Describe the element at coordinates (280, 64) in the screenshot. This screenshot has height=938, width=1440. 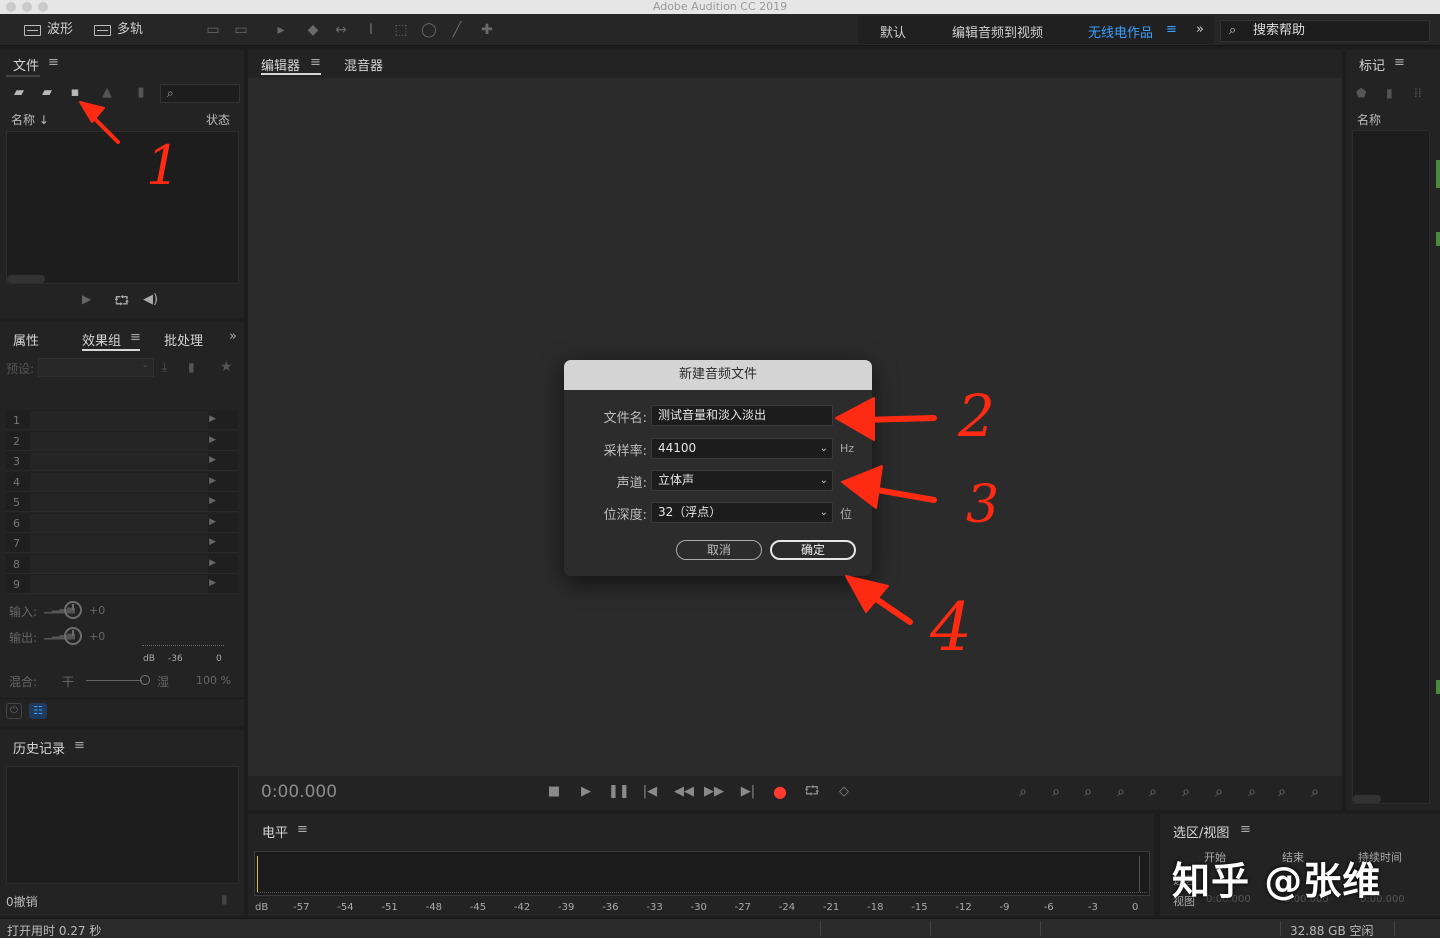
I see `tab-editor: 编辑器` at that location.